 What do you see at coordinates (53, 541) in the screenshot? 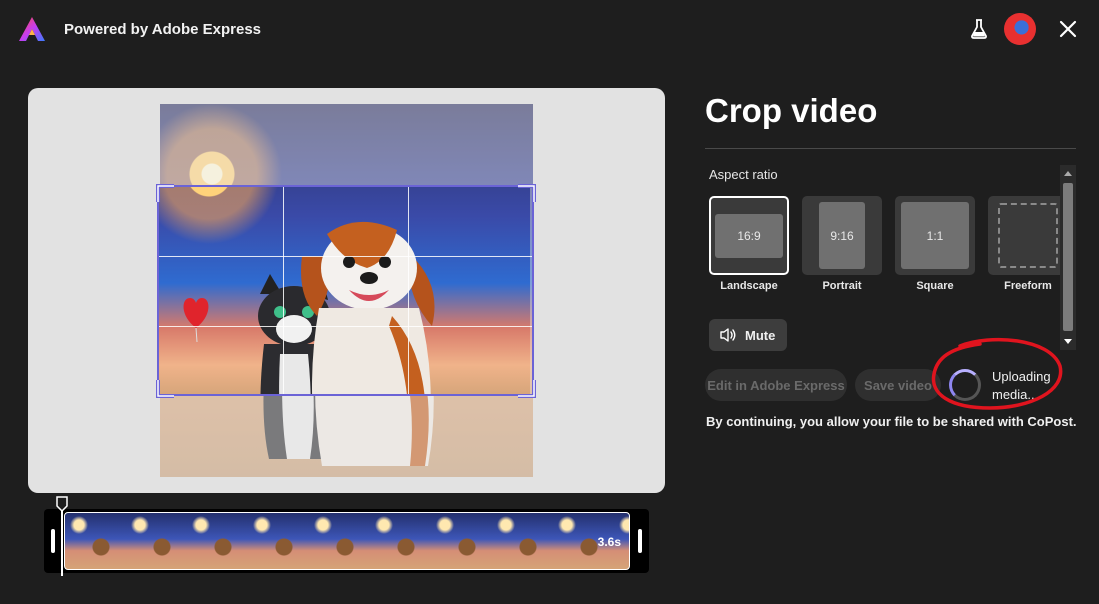
I see `trim-handle-start` at bounding box center [53, 541].